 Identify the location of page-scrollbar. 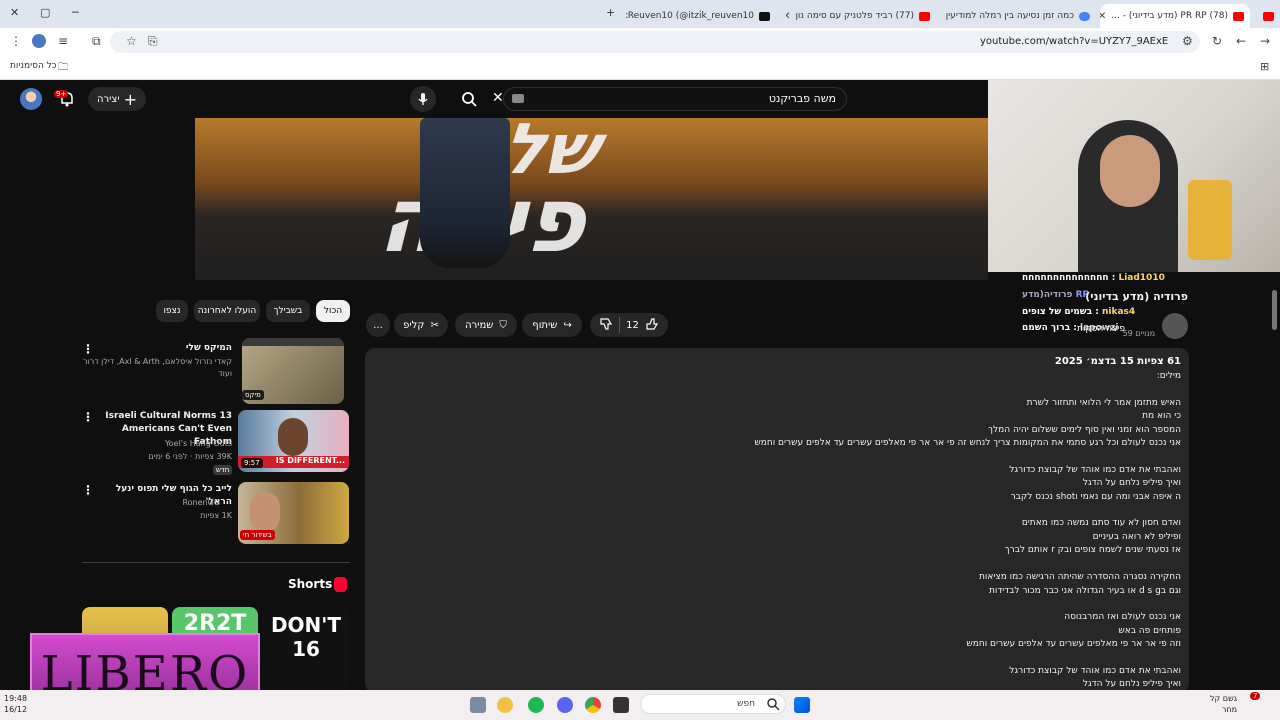
(1274, 310).